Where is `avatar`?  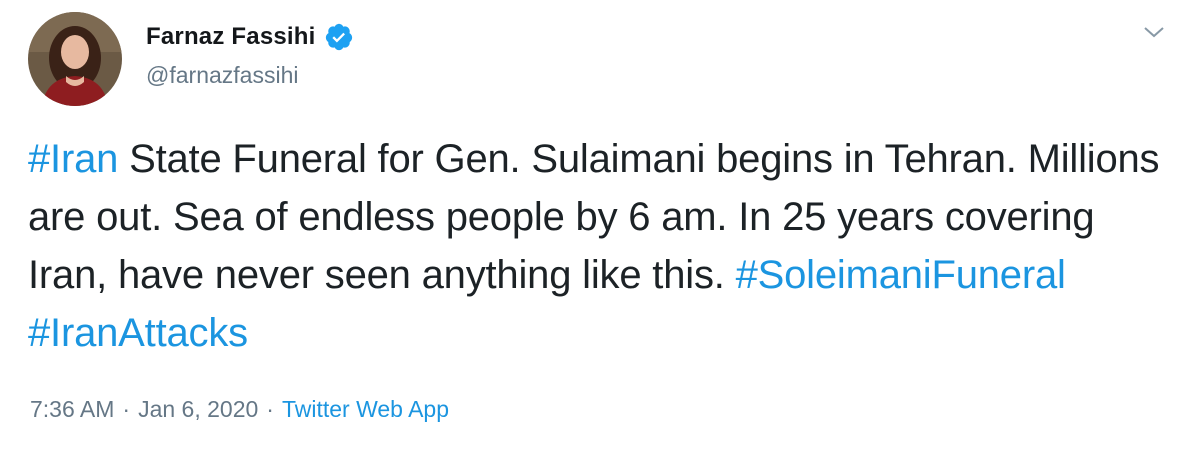 avatar is located at coordinates (75, 59).